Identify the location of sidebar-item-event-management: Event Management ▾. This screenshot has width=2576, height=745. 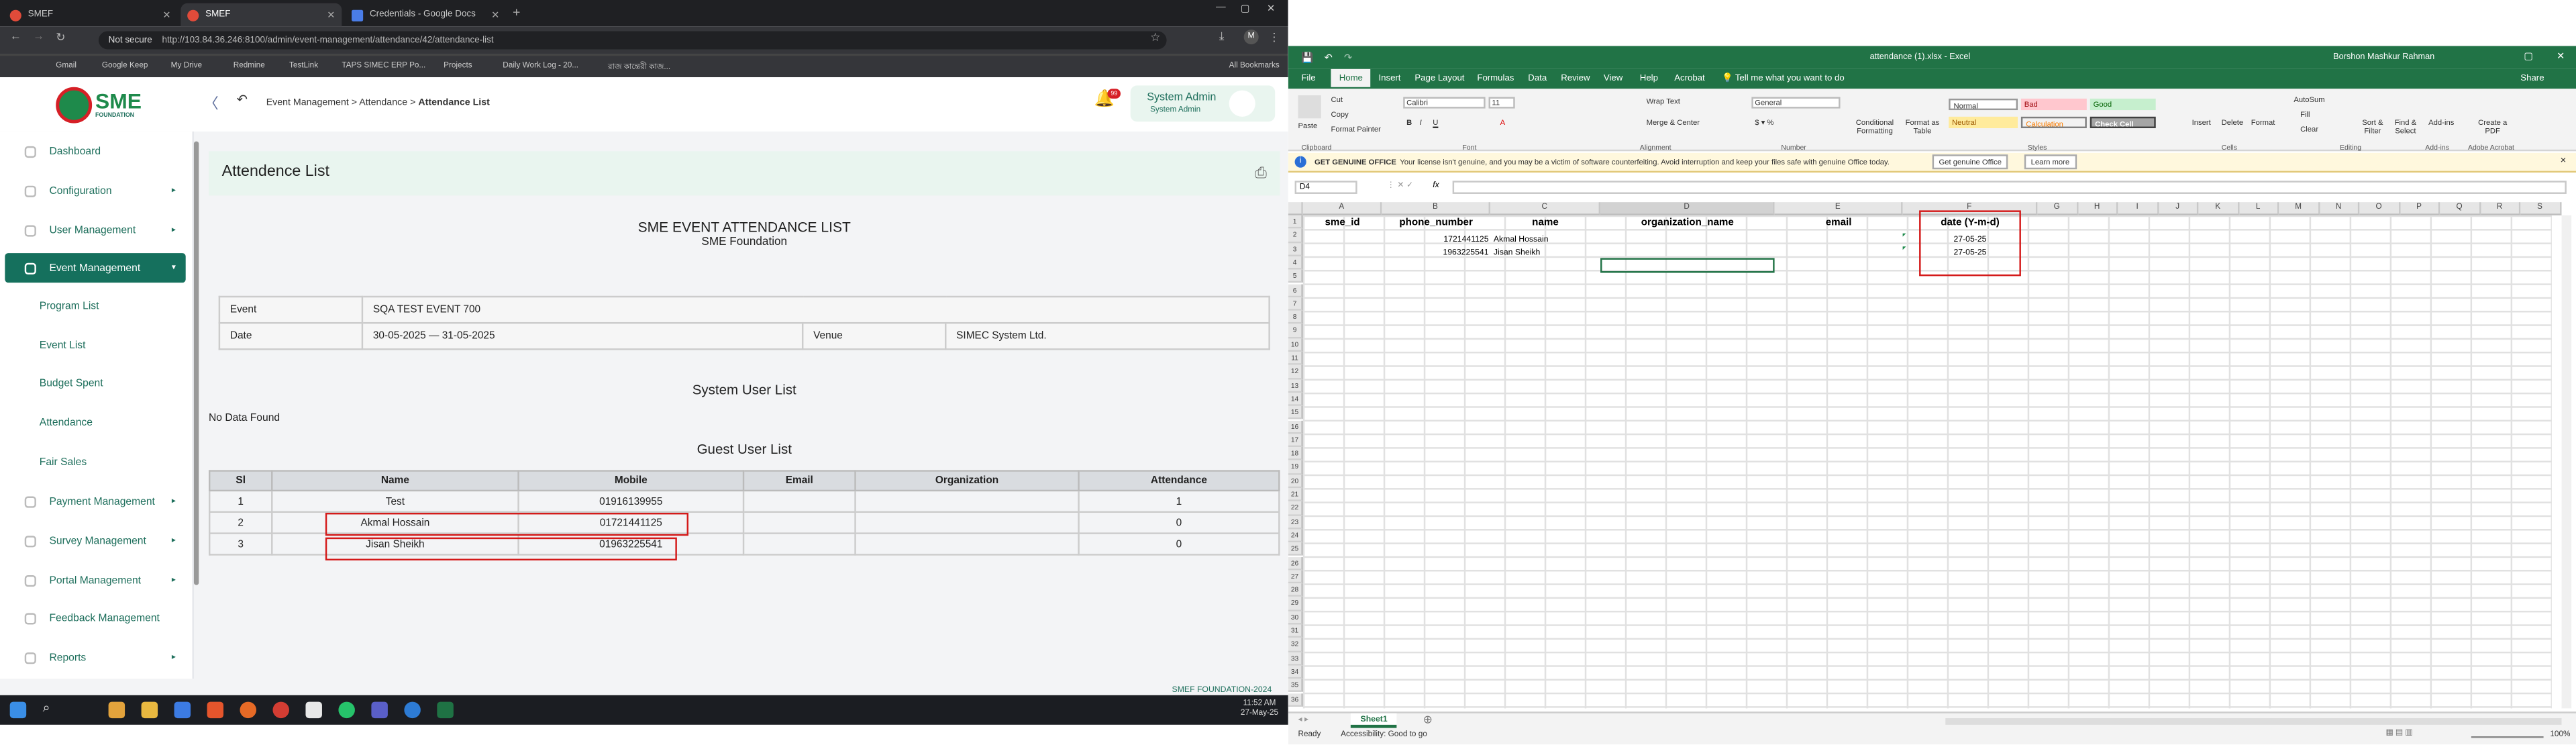
(95, 268).